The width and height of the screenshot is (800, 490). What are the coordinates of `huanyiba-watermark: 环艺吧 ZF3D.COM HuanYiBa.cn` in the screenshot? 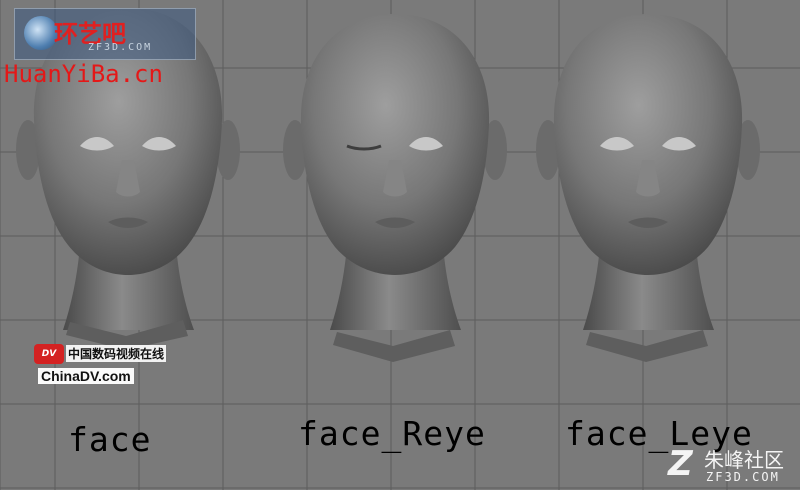 It's located at (100, 48).